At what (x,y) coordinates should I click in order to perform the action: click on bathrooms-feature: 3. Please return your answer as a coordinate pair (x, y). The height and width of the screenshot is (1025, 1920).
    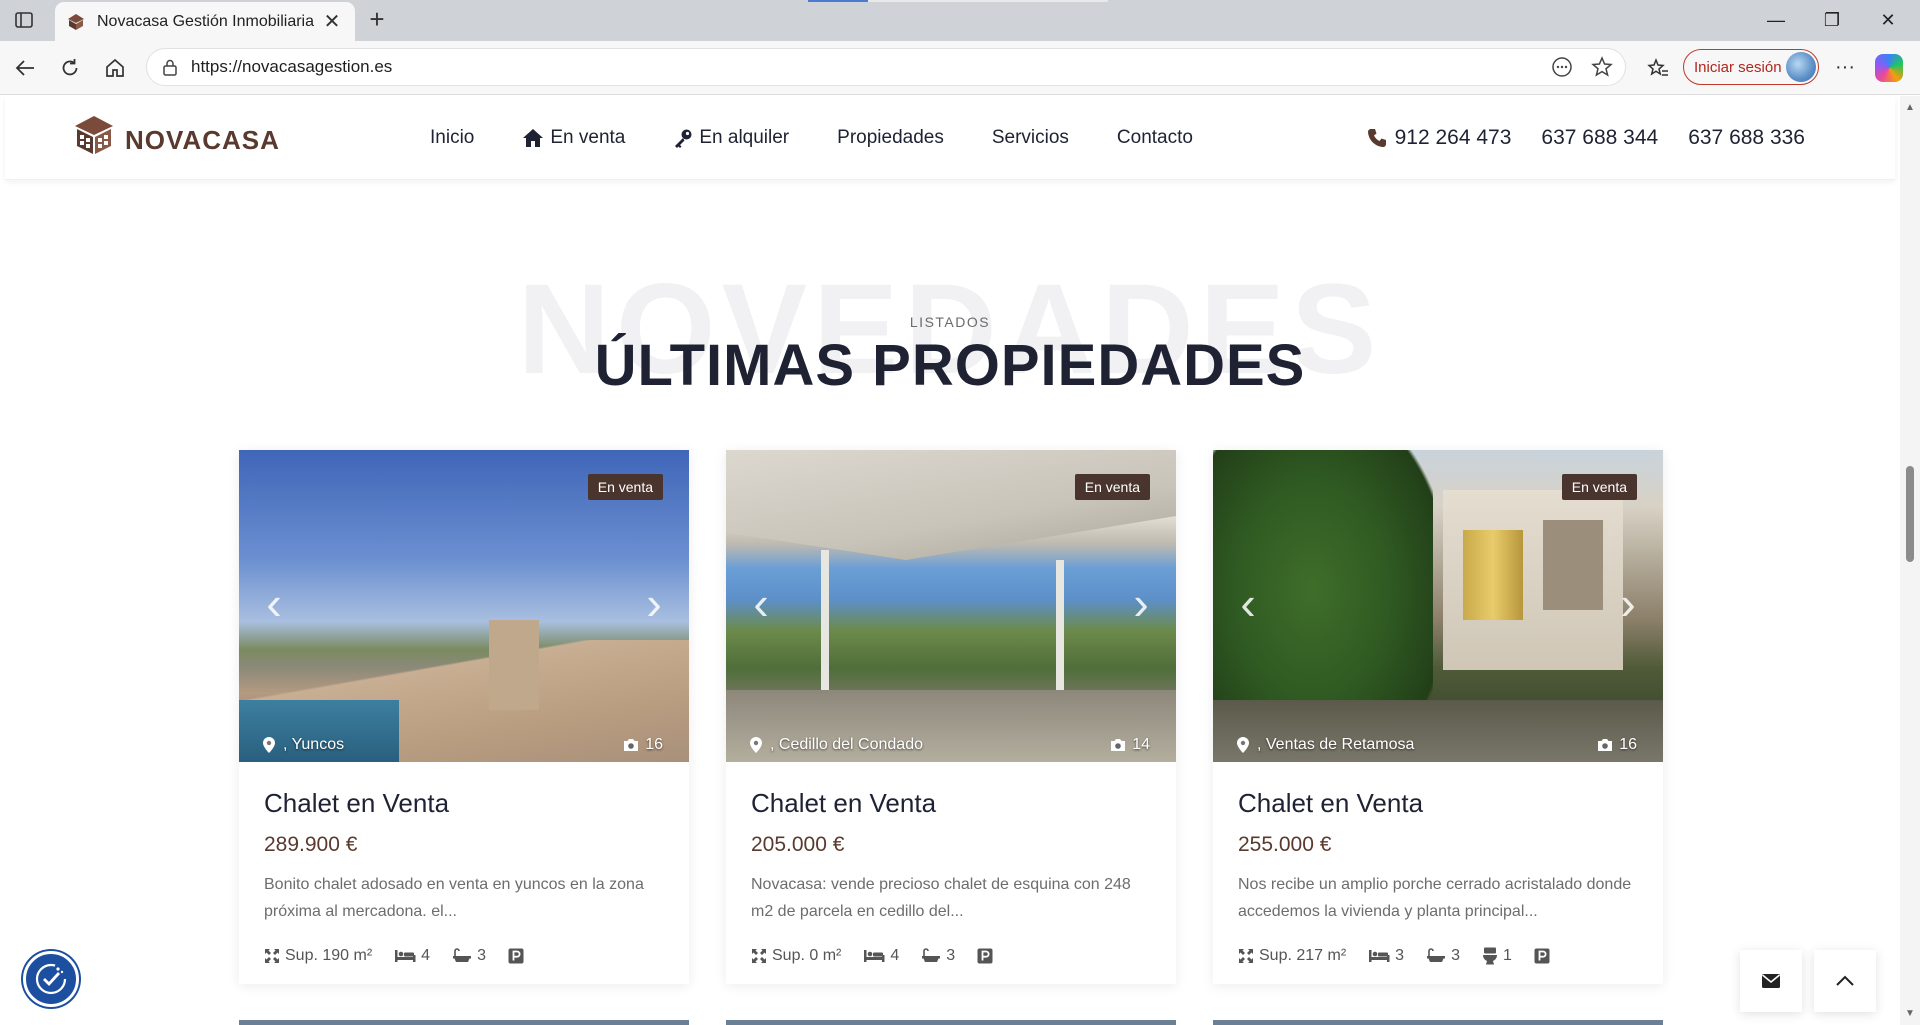
    Looking at the image, I should click on (1443, 956).